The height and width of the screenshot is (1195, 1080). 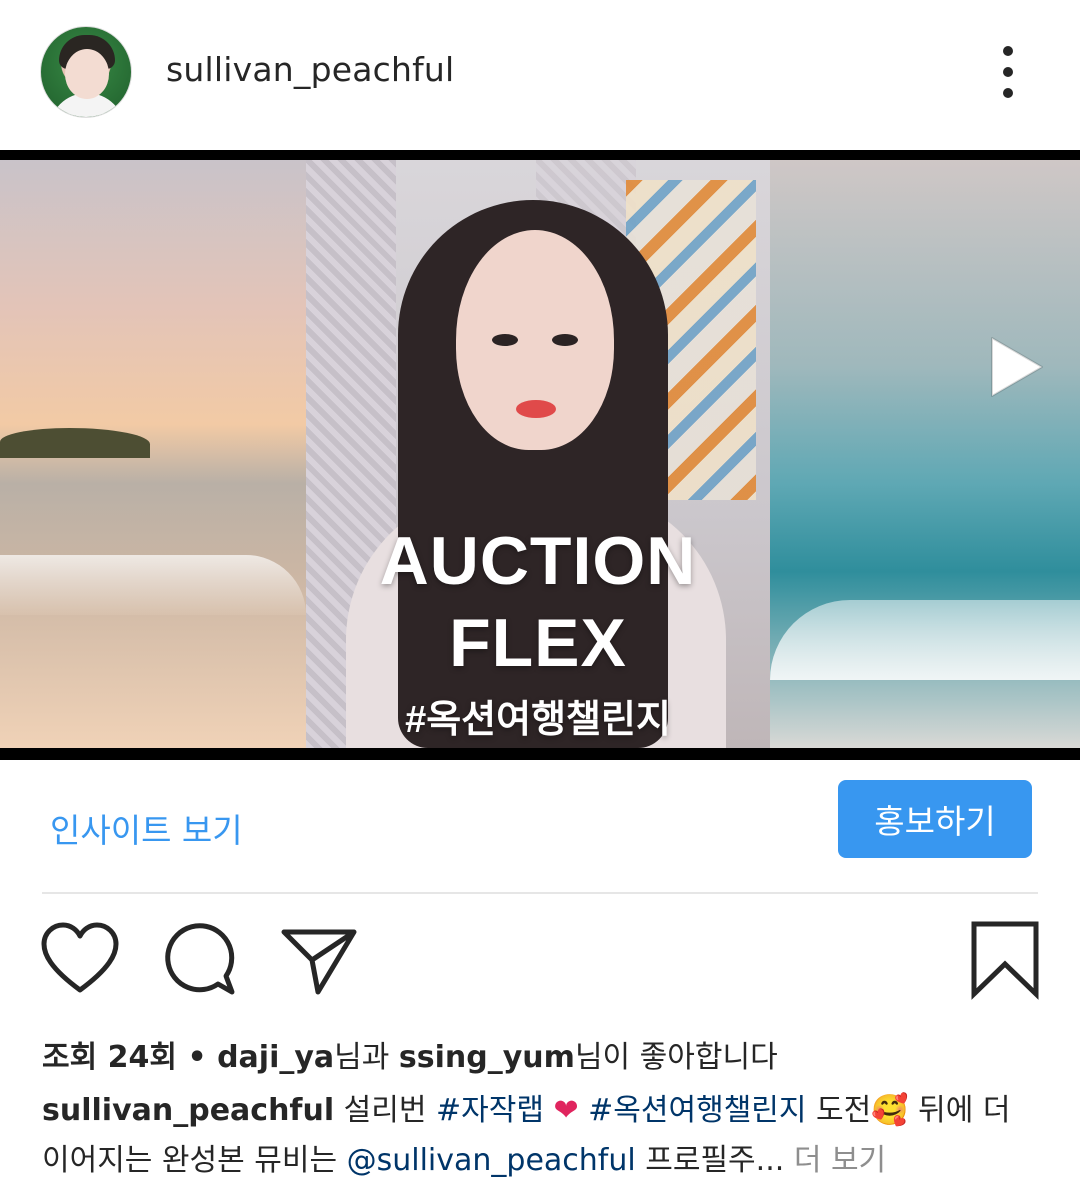 What do you see at coordinates (538, 643) in the screenshot?
I see `media-title-line2: FLEX` at bounding box center [538, 643].